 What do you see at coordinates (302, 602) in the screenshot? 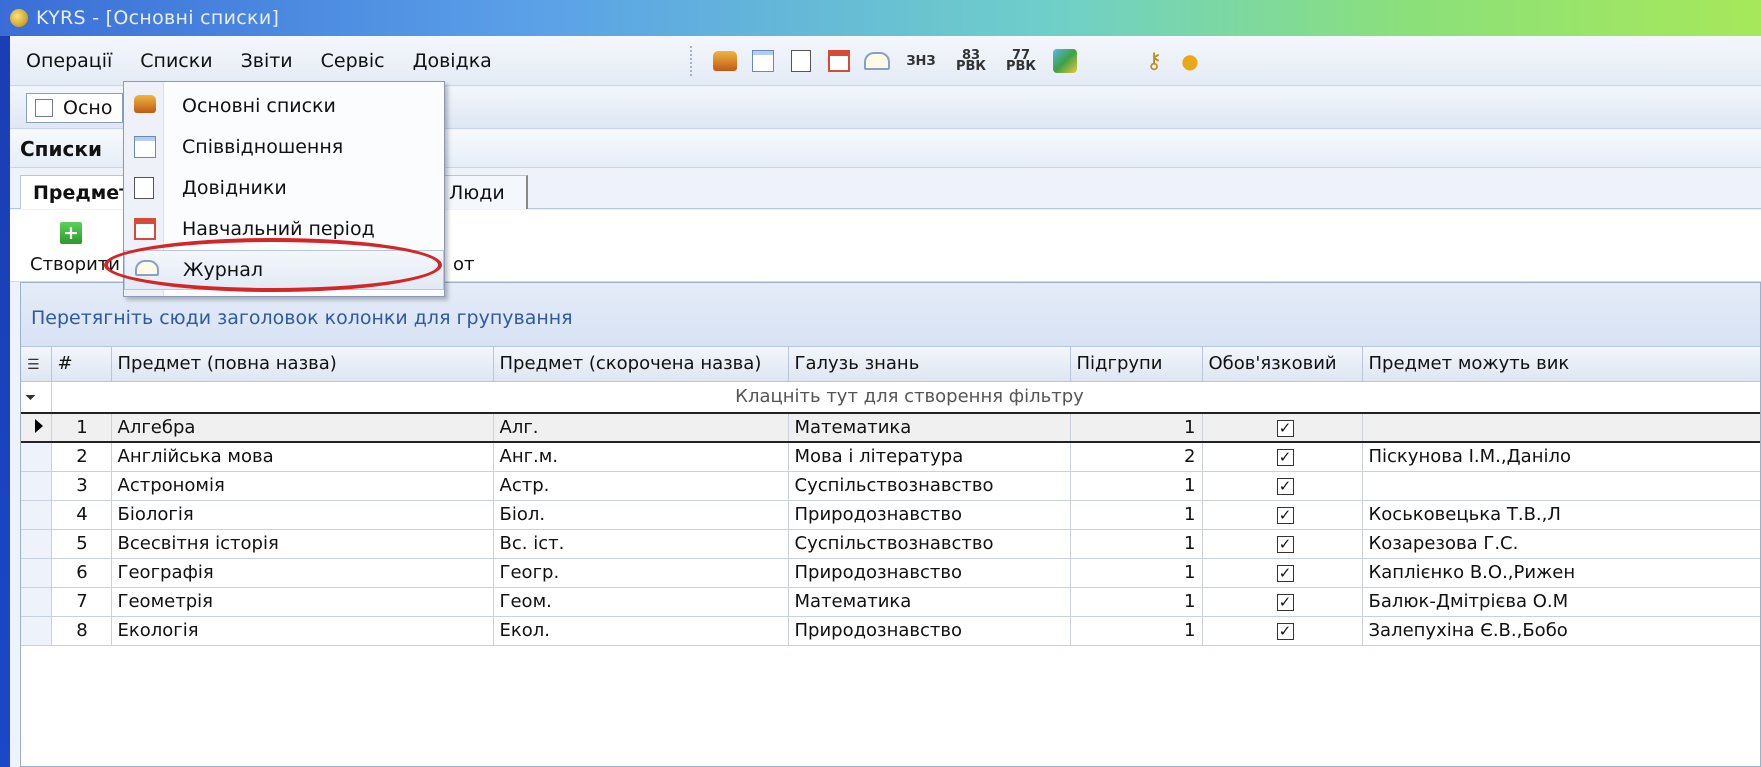
I see `cell-full-name: Геометрія` at bounding box center [302, 602].